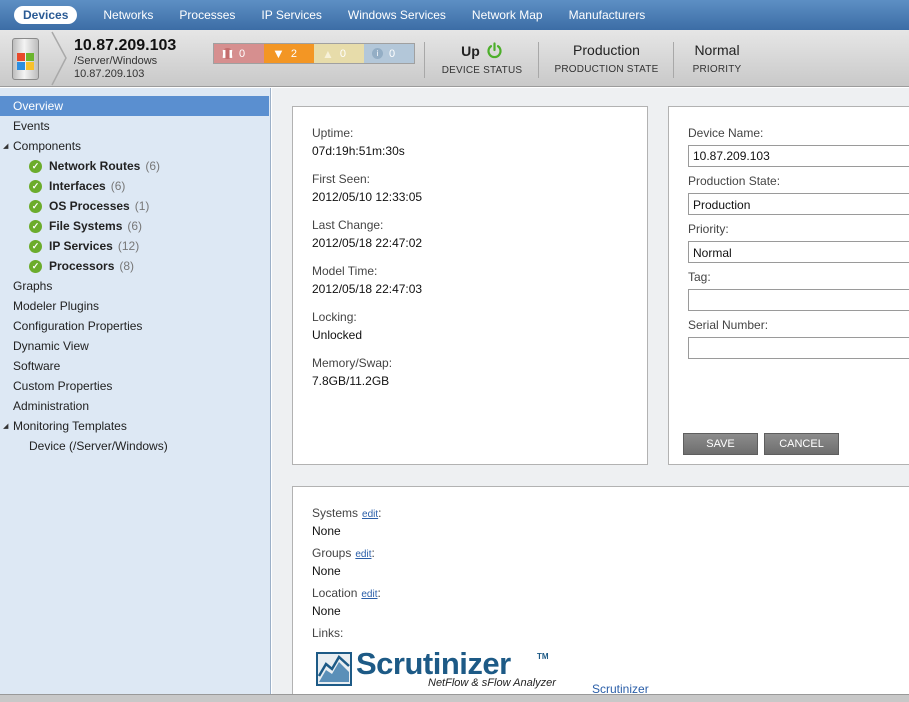  I want to click on tab-networks: Networks, so click(128, 15).